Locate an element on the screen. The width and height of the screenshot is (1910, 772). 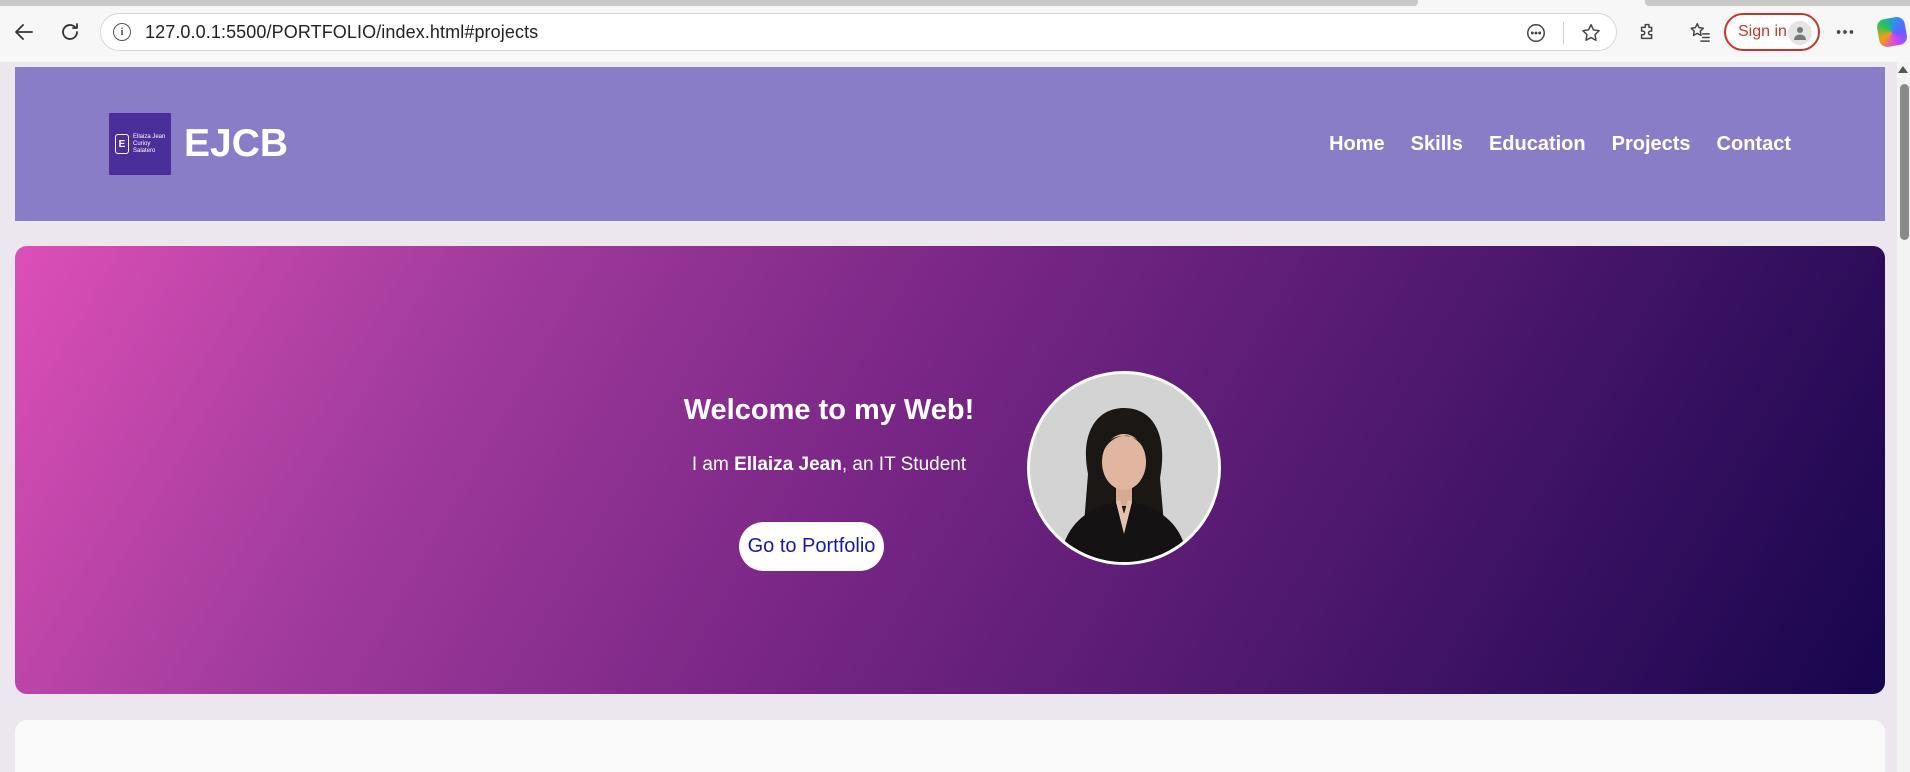
main-nav: Home Skills Education Projects Contact is located at coordinates (1560, 144).